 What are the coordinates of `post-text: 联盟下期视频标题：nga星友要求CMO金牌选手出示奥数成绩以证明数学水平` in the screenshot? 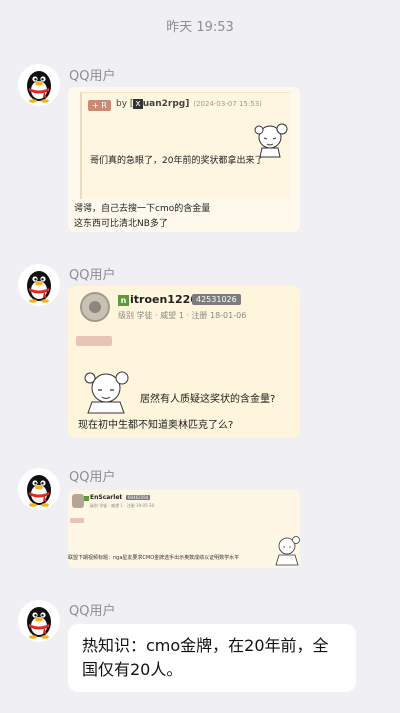 It's located at (154, 558).